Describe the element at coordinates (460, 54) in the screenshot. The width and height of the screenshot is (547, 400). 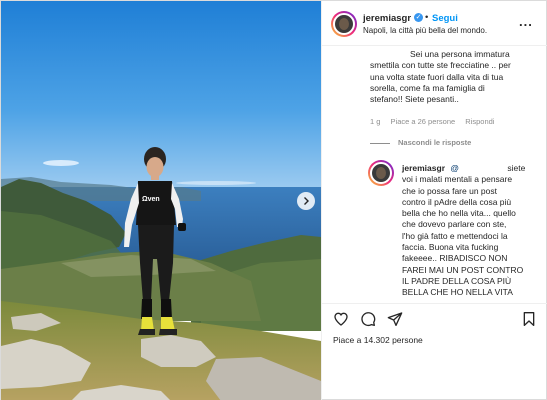
I see `comment-line: Sei una persona immatura` at that location.